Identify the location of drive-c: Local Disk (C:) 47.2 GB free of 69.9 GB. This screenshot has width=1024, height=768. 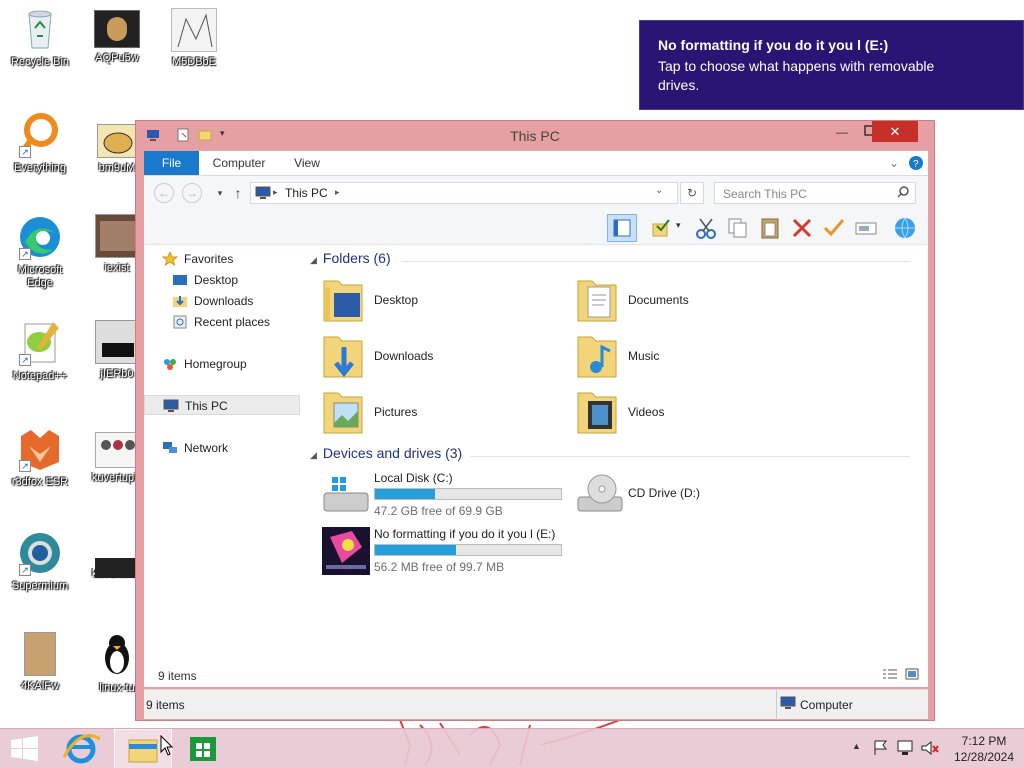
(447, 497).